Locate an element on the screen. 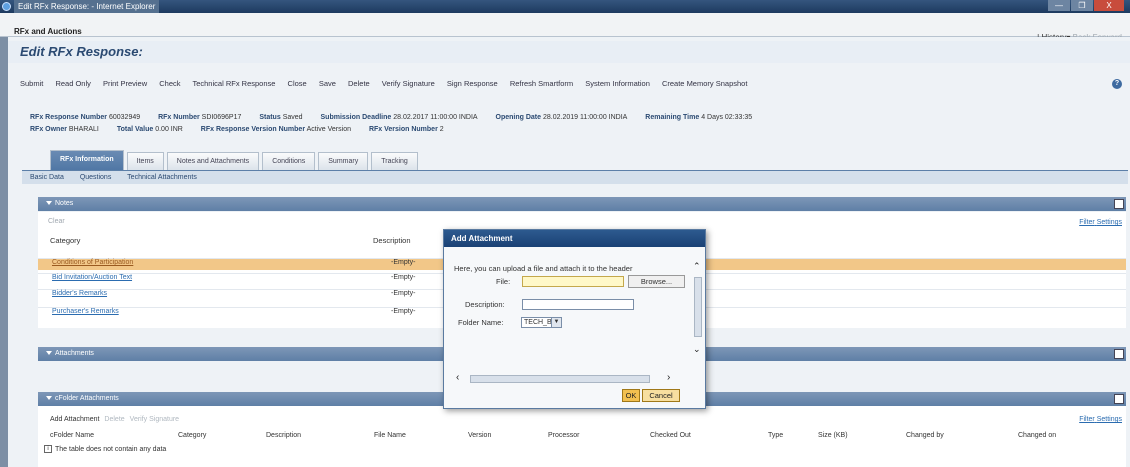  subtab-questions: Questions is located at coordinates (96, 177).